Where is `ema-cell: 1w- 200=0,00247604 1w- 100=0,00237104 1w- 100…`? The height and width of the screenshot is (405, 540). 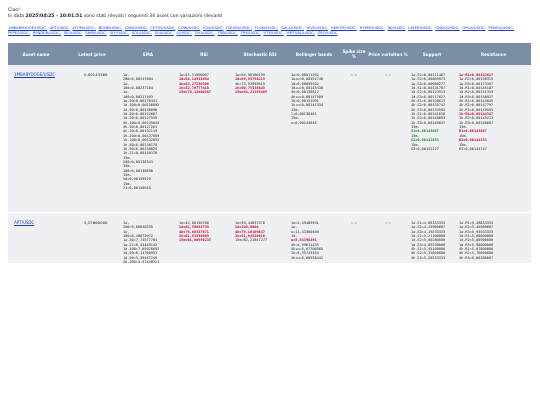 ema-cell: 1w- 200=0,00247604 1w- 100=0,00237104 1w- 100… is located at coordinates (148, 138).